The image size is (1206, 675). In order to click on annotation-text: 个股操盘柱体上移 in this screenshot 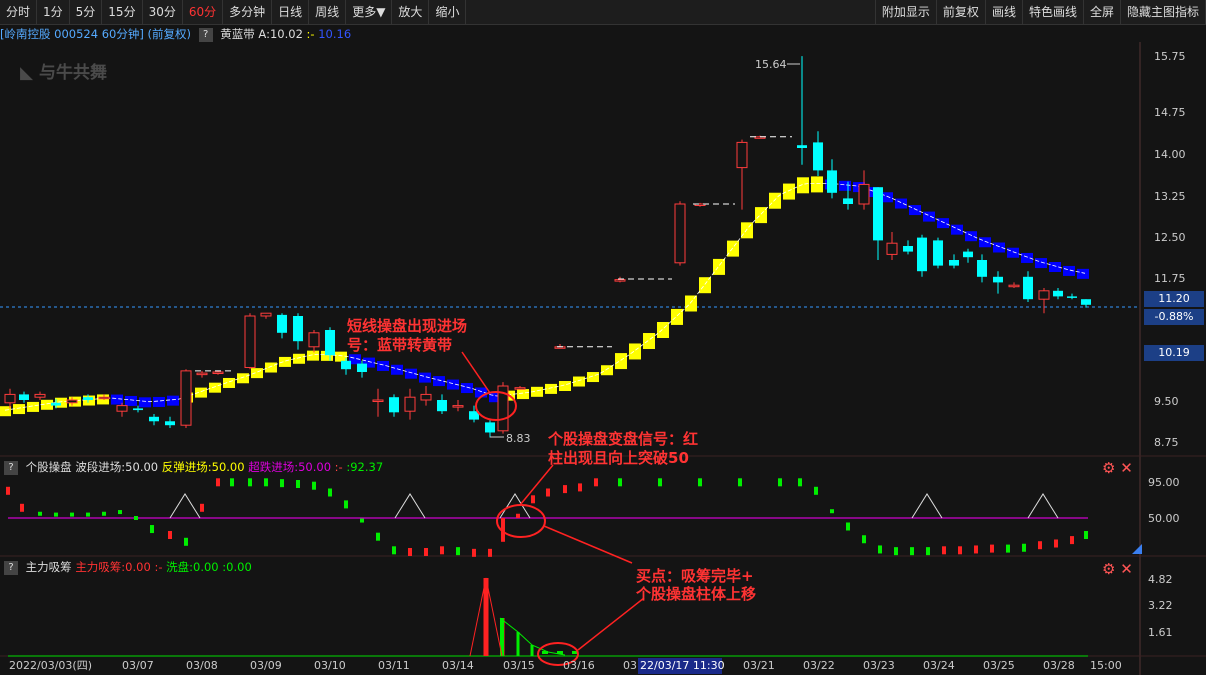, I will do `click(695, 594)`.